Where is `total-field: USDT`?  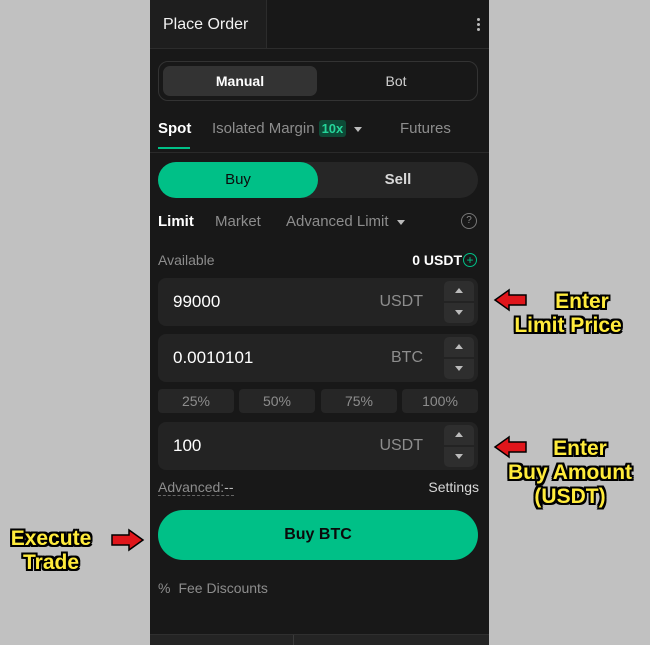 total-field: USDT is located at coordinates (318, 446).